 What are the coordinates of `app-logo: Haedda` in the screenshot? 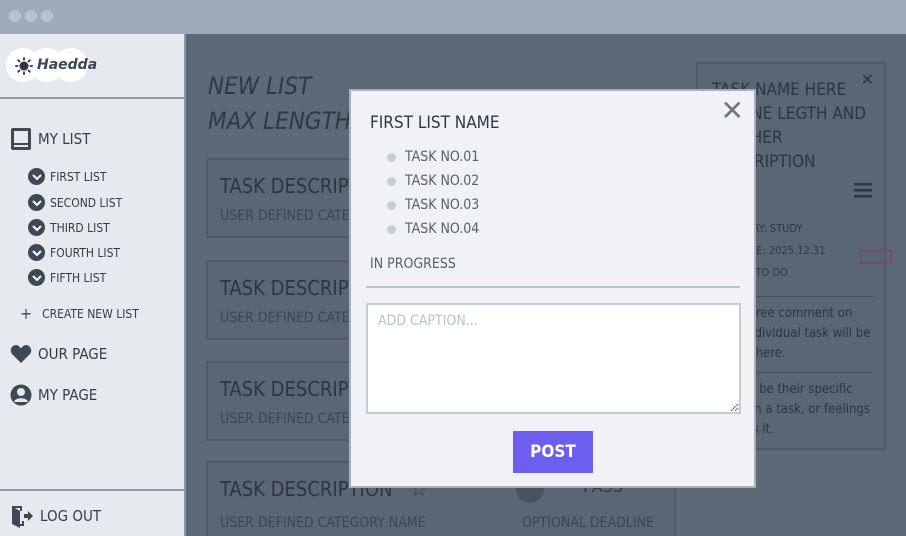 It's located at (51, 66).